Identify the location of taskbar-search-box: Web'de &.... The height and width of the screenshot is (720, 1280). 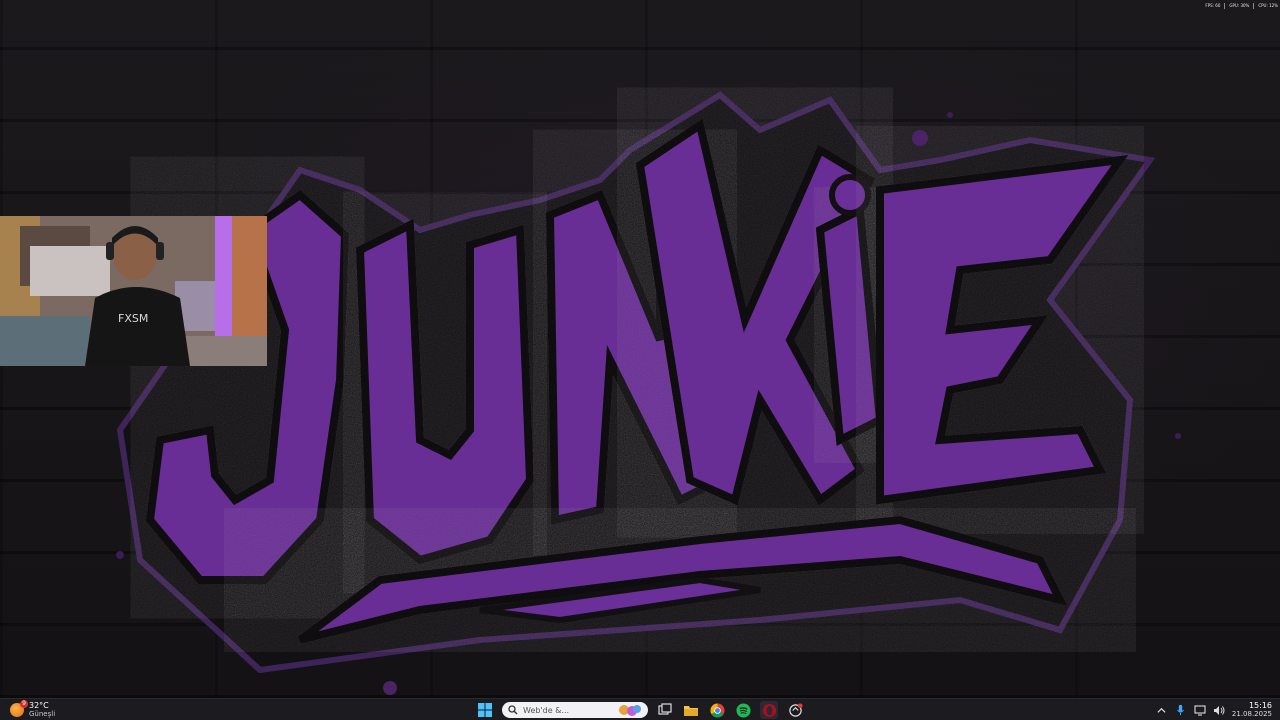
(575, 710).